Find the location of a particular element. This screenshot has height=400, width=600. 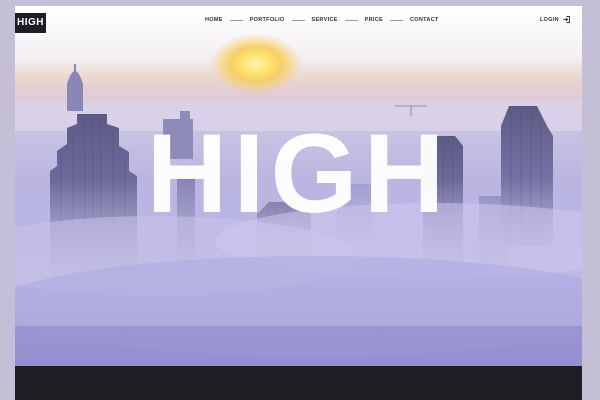

login-button: LOGIN is located at coordinates (555, 19).